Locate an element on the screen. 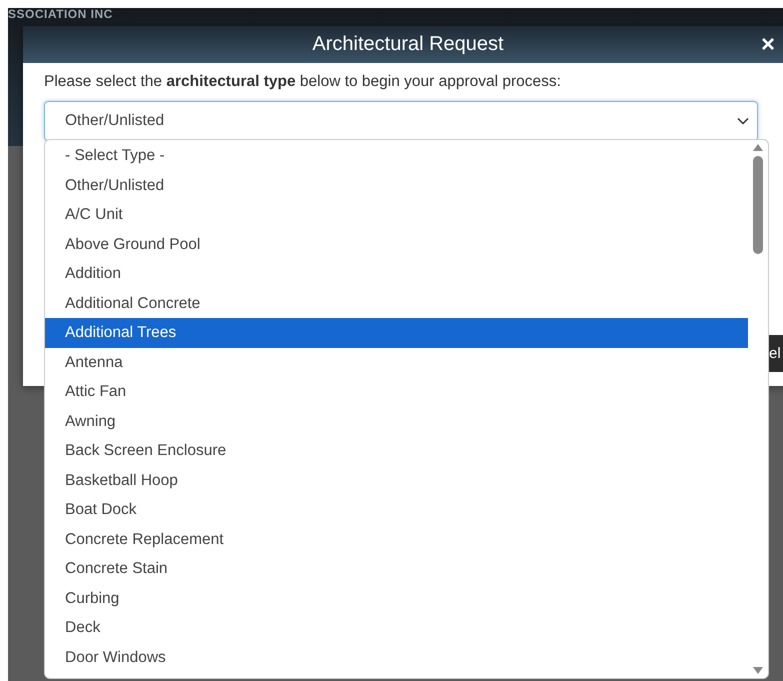  dropdown-option: - Select Type - is located at coordinates (396, 155).